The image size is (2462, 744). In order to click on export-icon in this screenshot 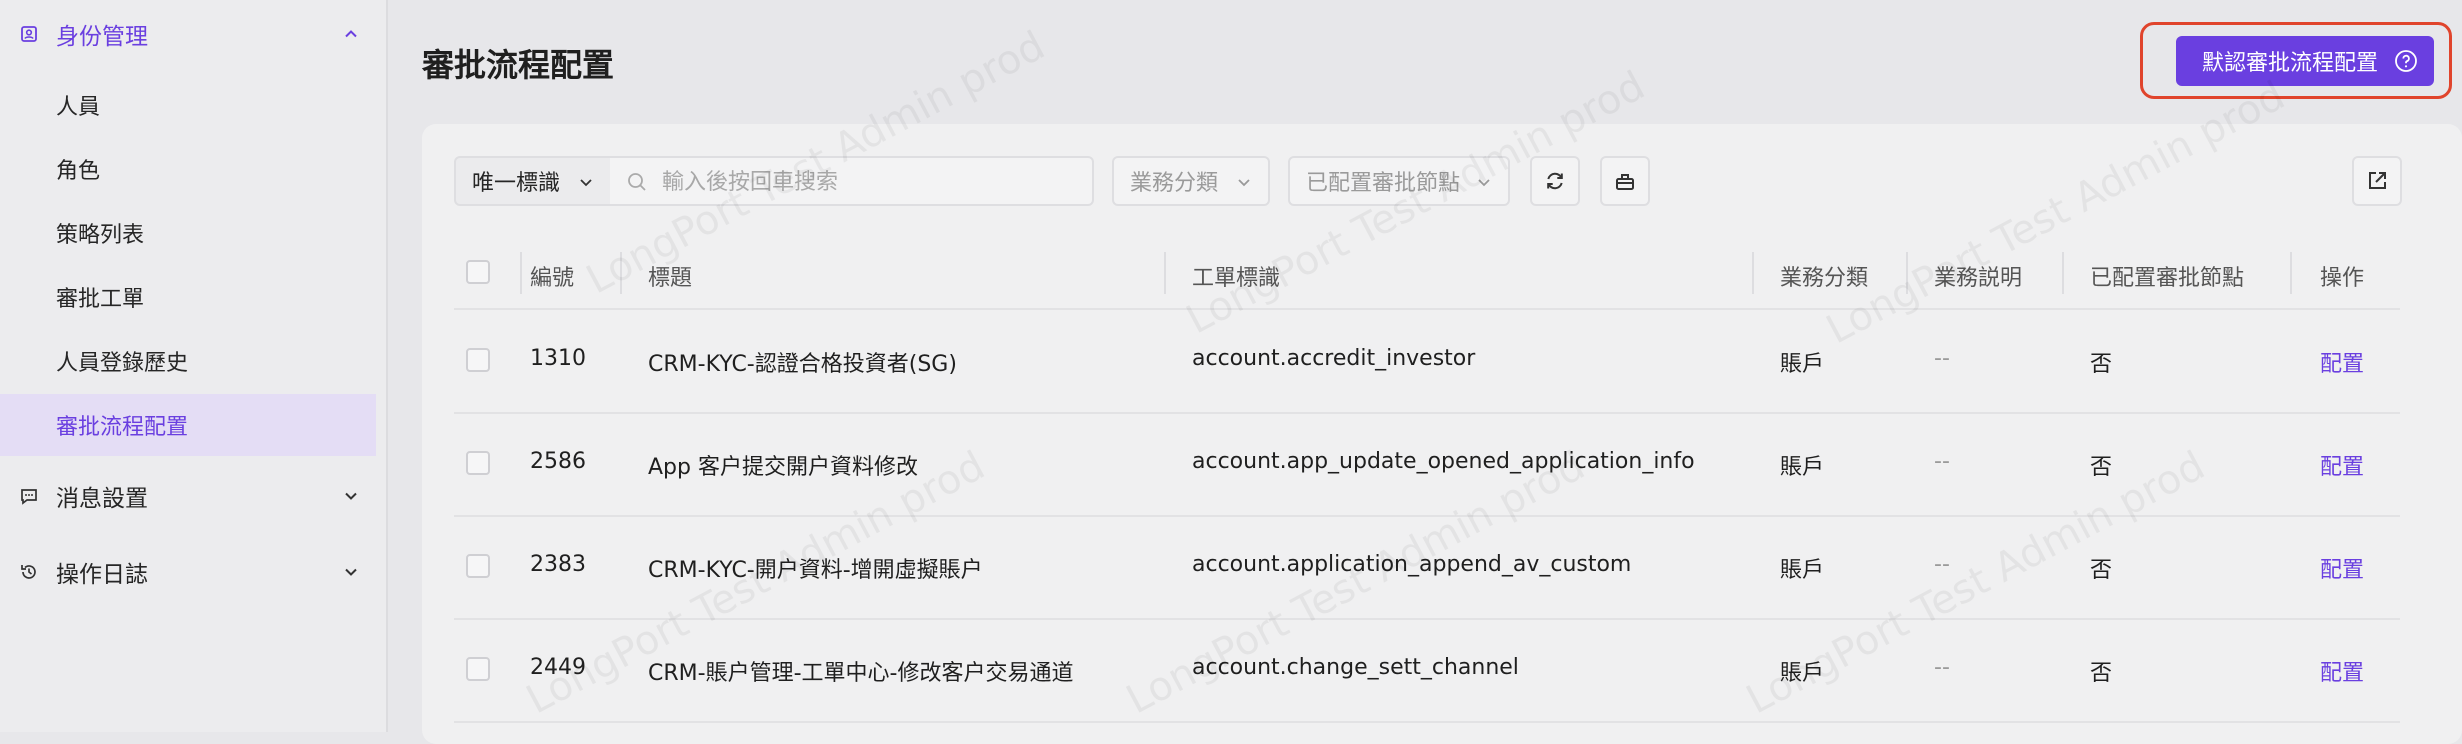, I will do `click(2377, 180)`.